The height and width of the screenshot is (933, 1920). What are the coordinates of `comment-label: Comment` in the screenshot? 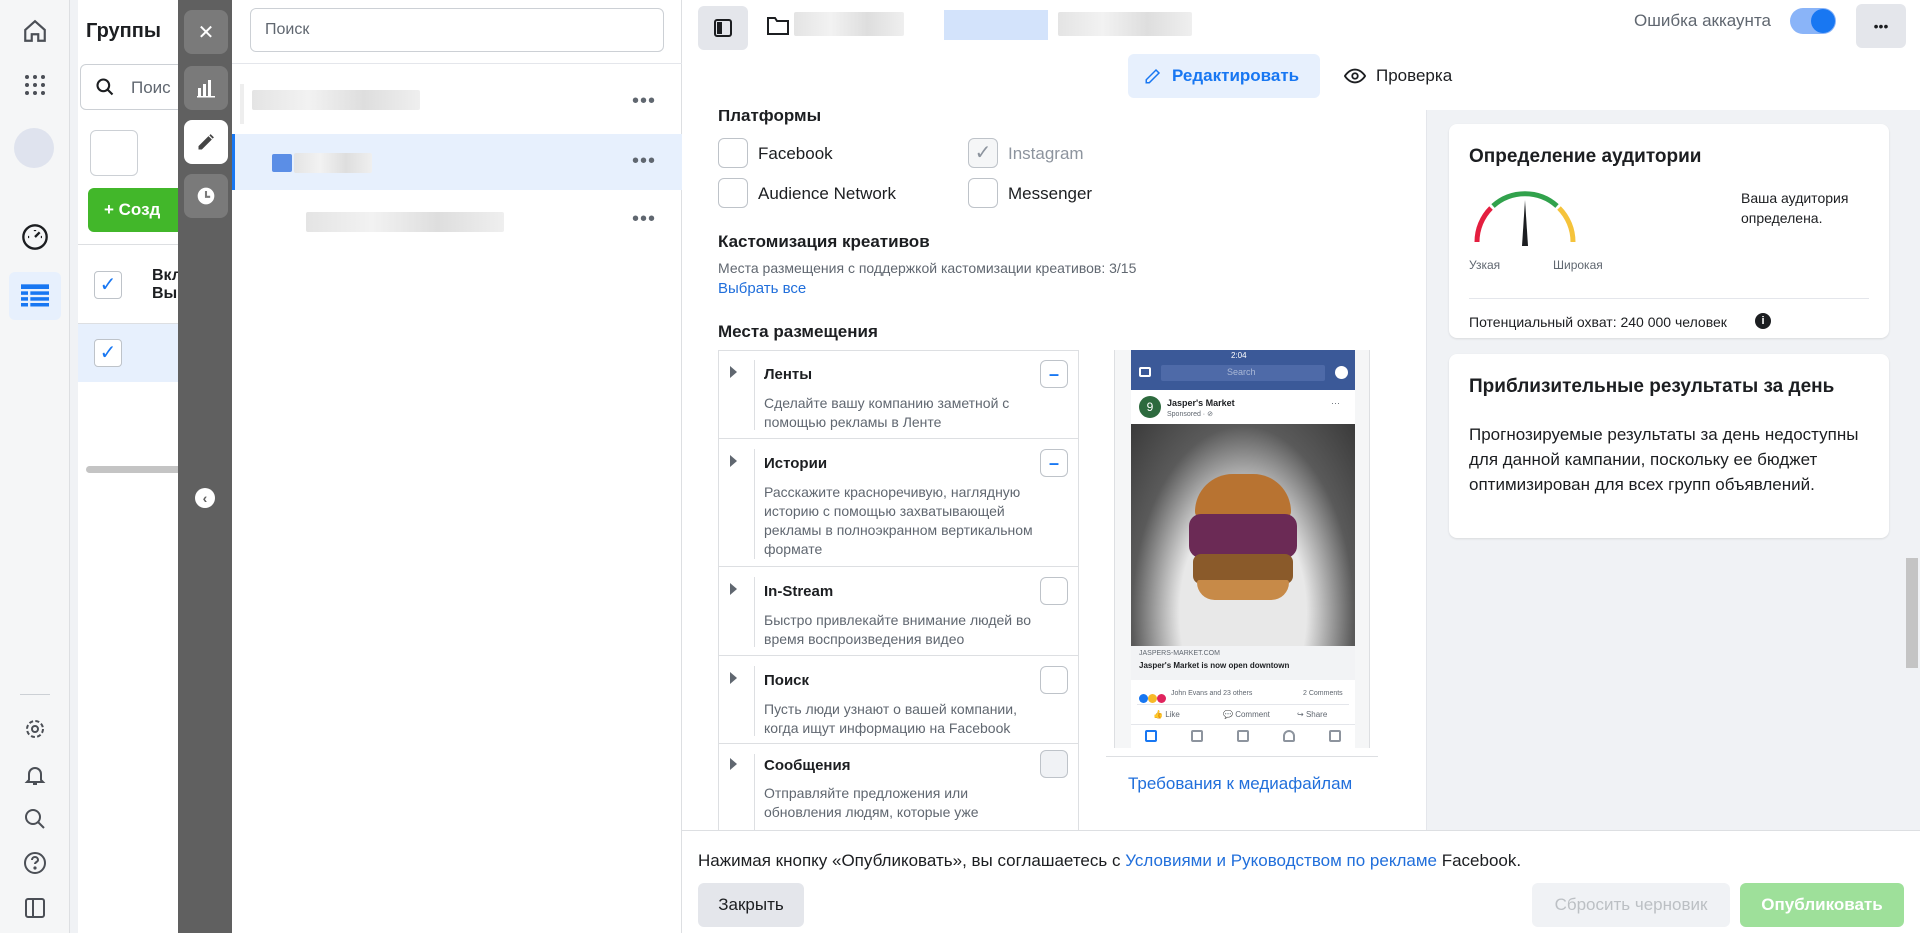 It's located at (1252, 714).